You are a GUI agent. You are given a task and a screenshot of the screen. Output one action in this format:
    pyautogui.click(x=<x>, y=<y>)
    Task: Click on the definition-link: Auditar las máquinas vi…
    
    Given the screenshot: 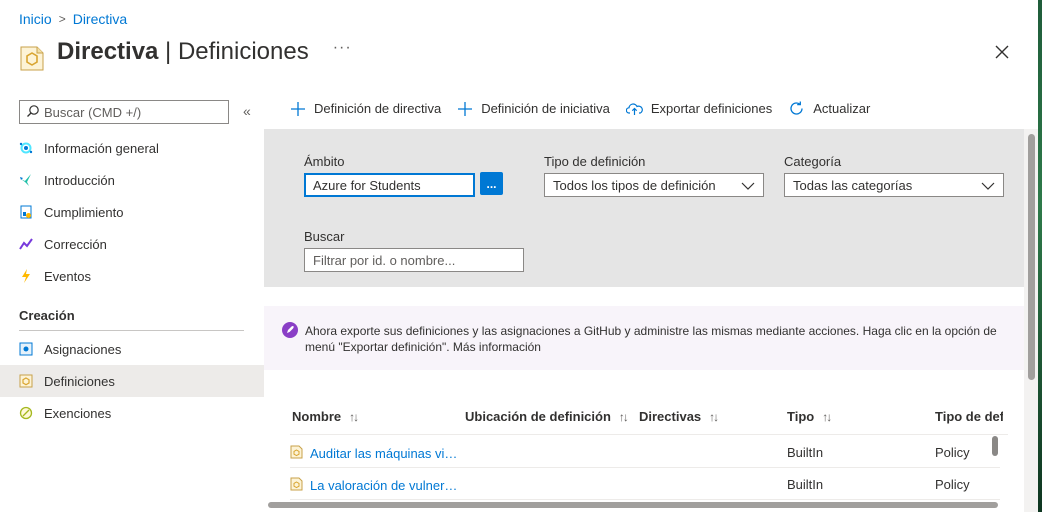 What is the action you would take?
    pyautogui.click(x=383, y=453)
    